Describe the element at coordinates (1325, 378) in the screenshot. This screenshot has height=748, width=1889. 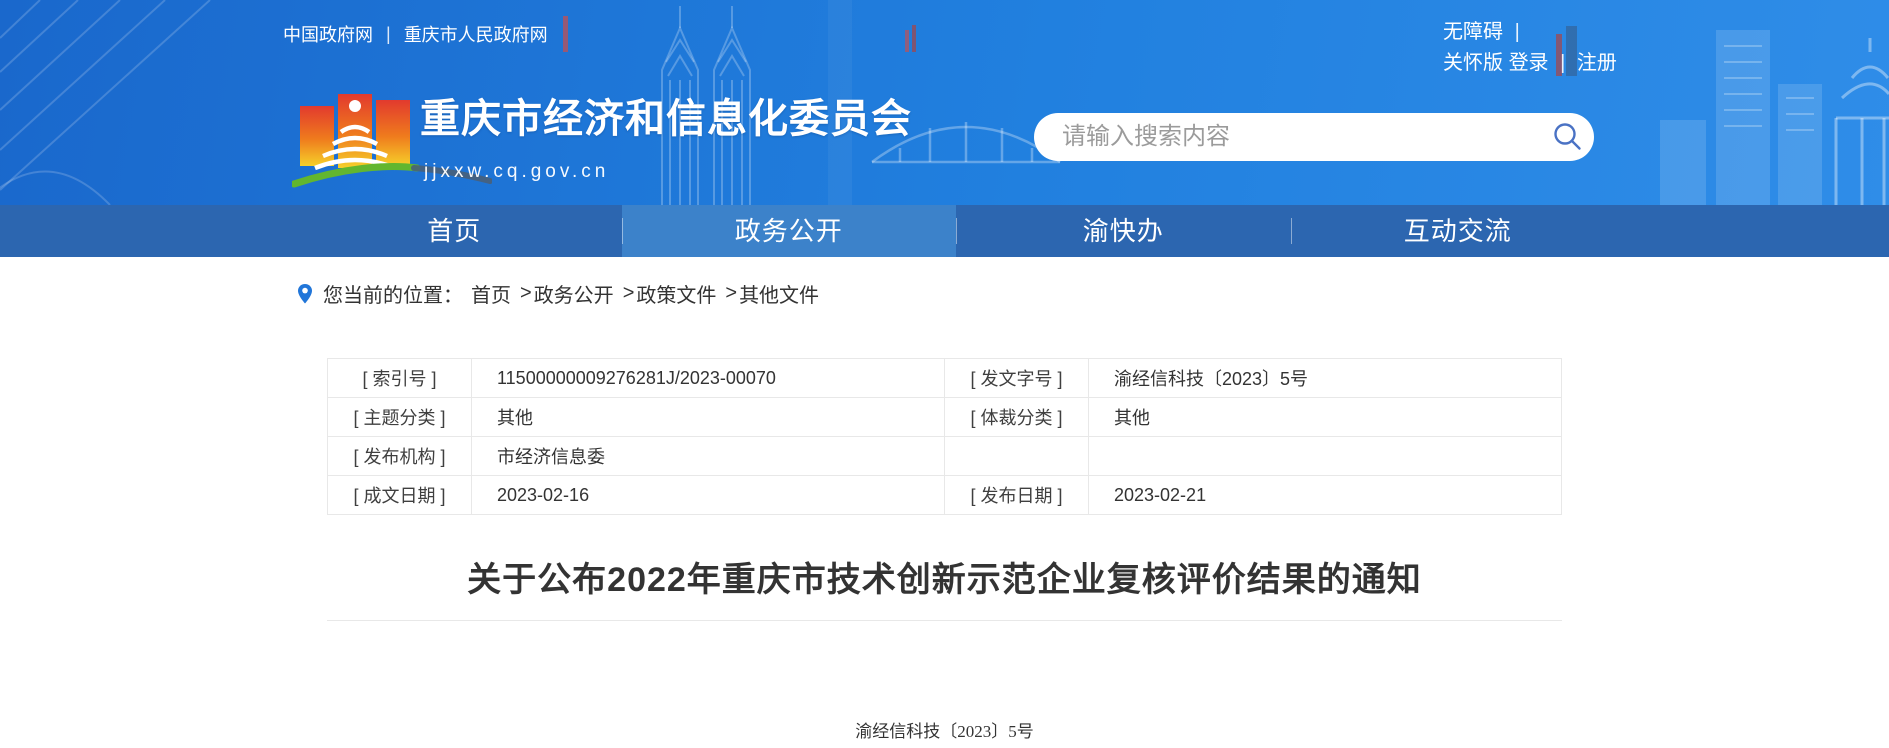
I see `meta-value-doc-symbol: 渝经信科技〔2023〕5号` at that location.